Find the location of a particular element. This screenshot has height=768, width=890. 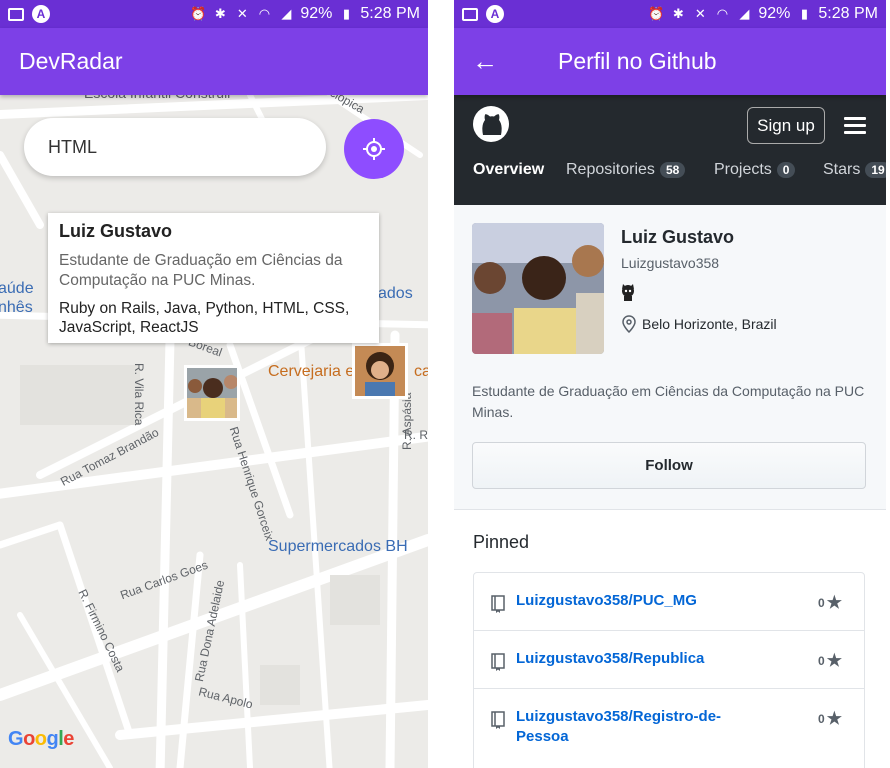

gallery-notification-icon is located at coordinates (16, 14).